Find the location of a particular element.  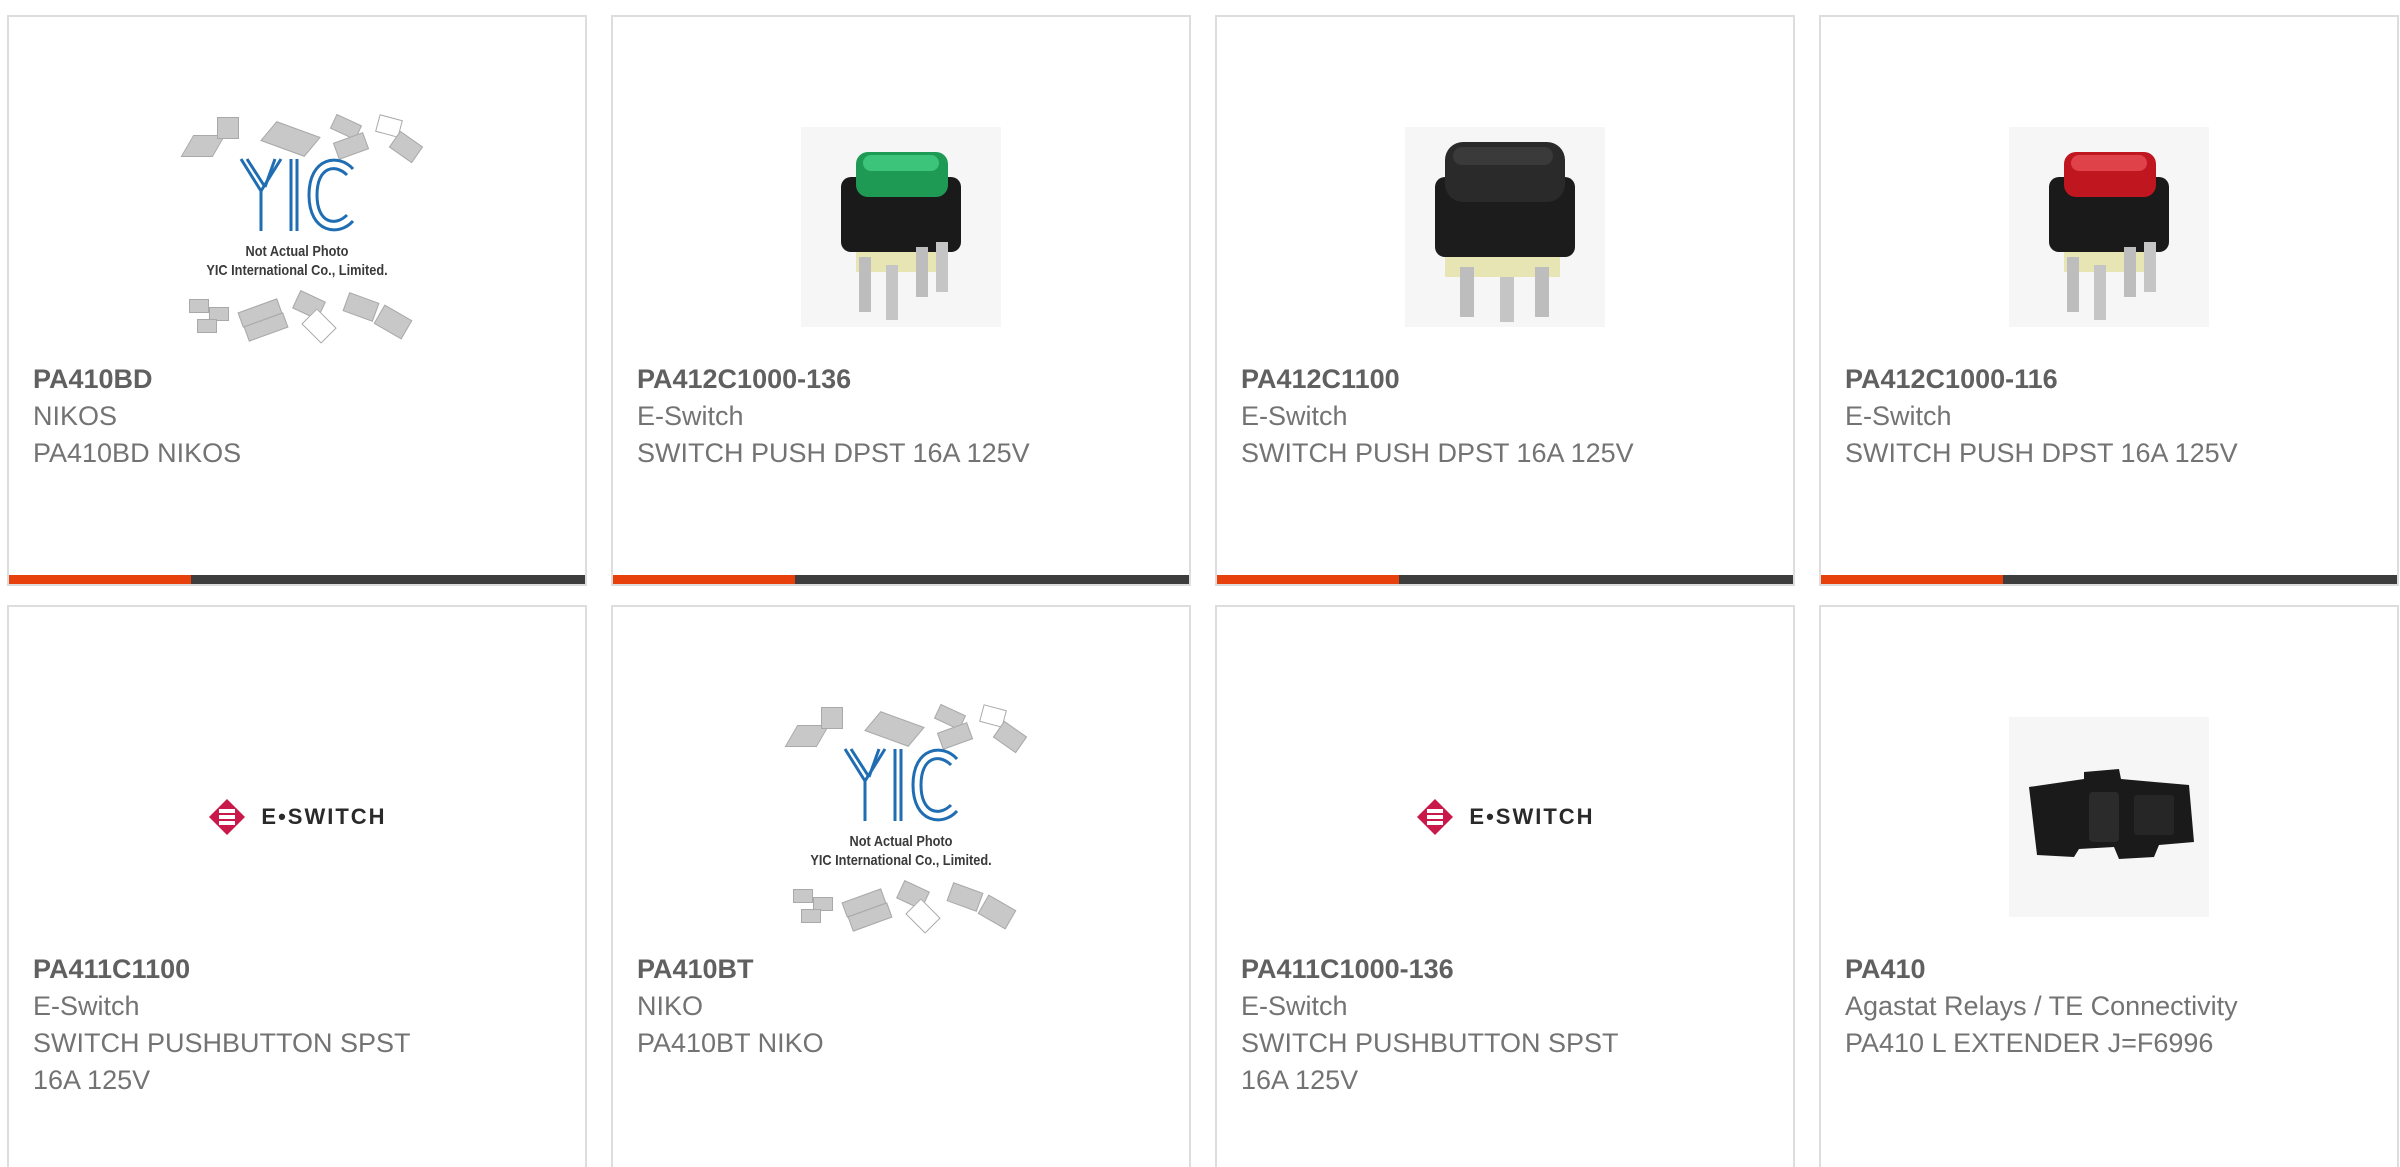

manufacturer: NIKO is located at coordinates (670, 1006).